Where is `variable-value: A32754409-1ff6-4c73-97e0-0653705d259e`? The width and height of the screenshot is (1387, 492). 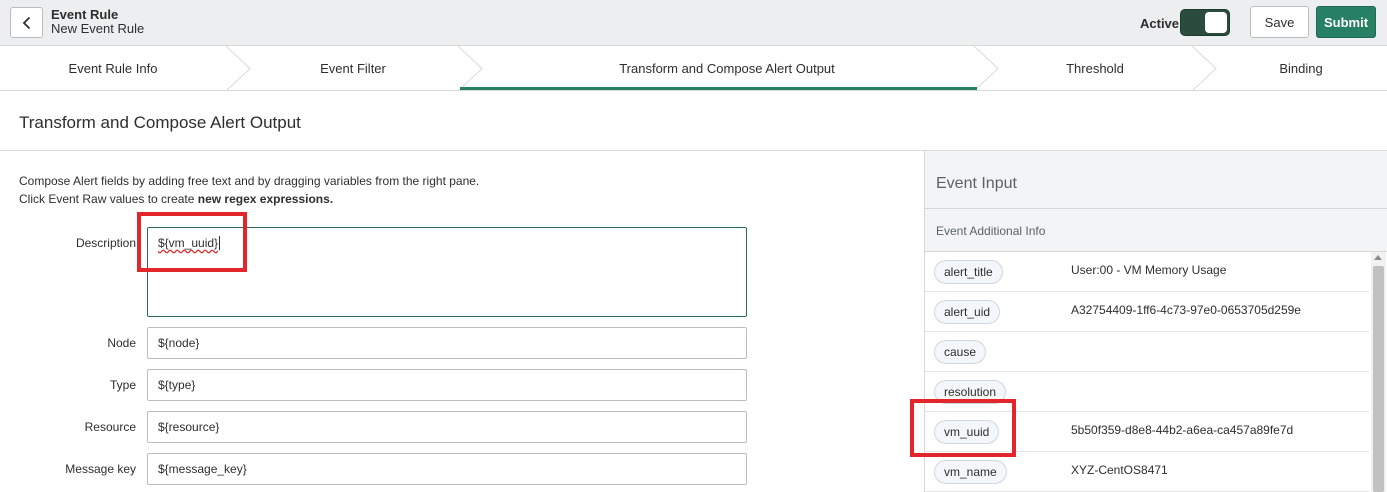 variable-value: A32754409-1ff6-4c73-97e0-0653705d259e is located at coordinates (1186, 310).